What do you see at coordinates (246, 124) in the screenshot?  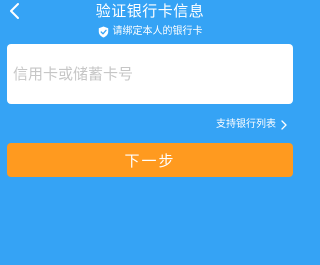 I see `supported-banks-label: 支持银行列表` at bounding box center [246, 124].